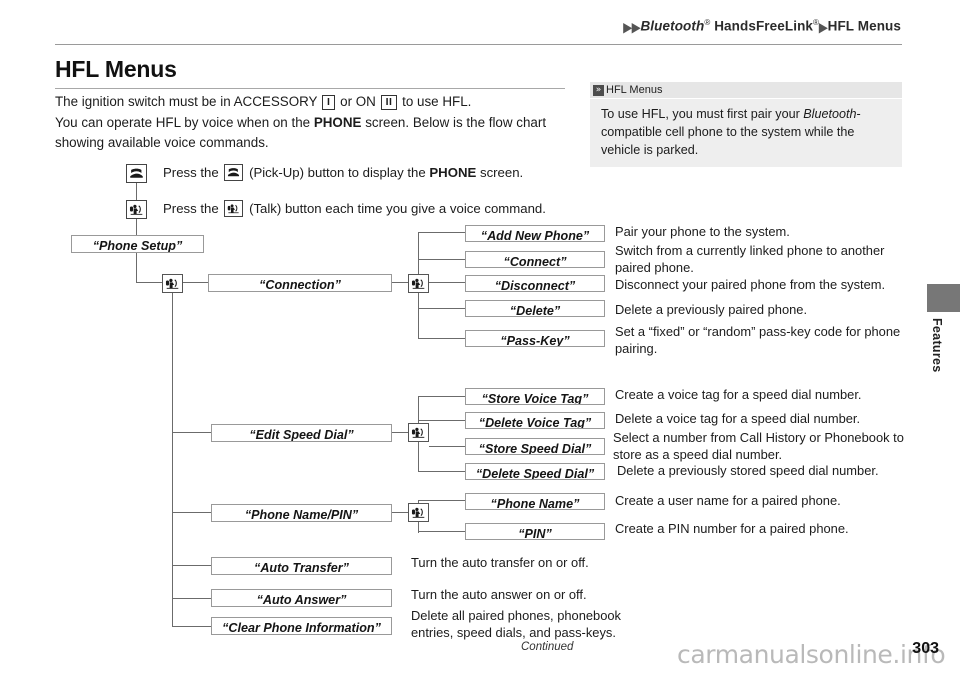  I want to click on flow-node-phone-setup: “Phone Setup”, so click(137, 244).